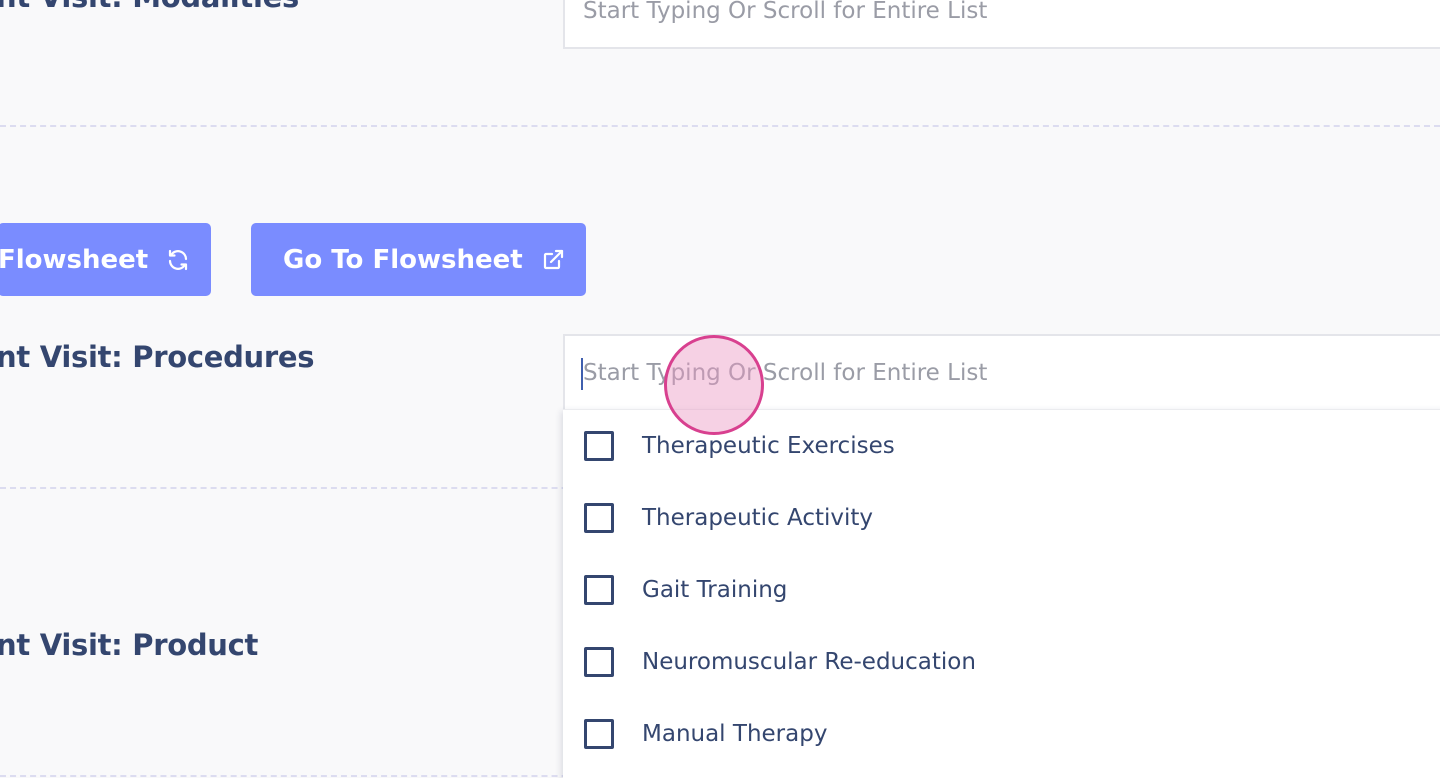 This screenshot has height=778, width=1440. Describe the element at coordinates (149, 7) in the screenshot. I see `modalities-section-label: nt Visit: Modalities` at that location.